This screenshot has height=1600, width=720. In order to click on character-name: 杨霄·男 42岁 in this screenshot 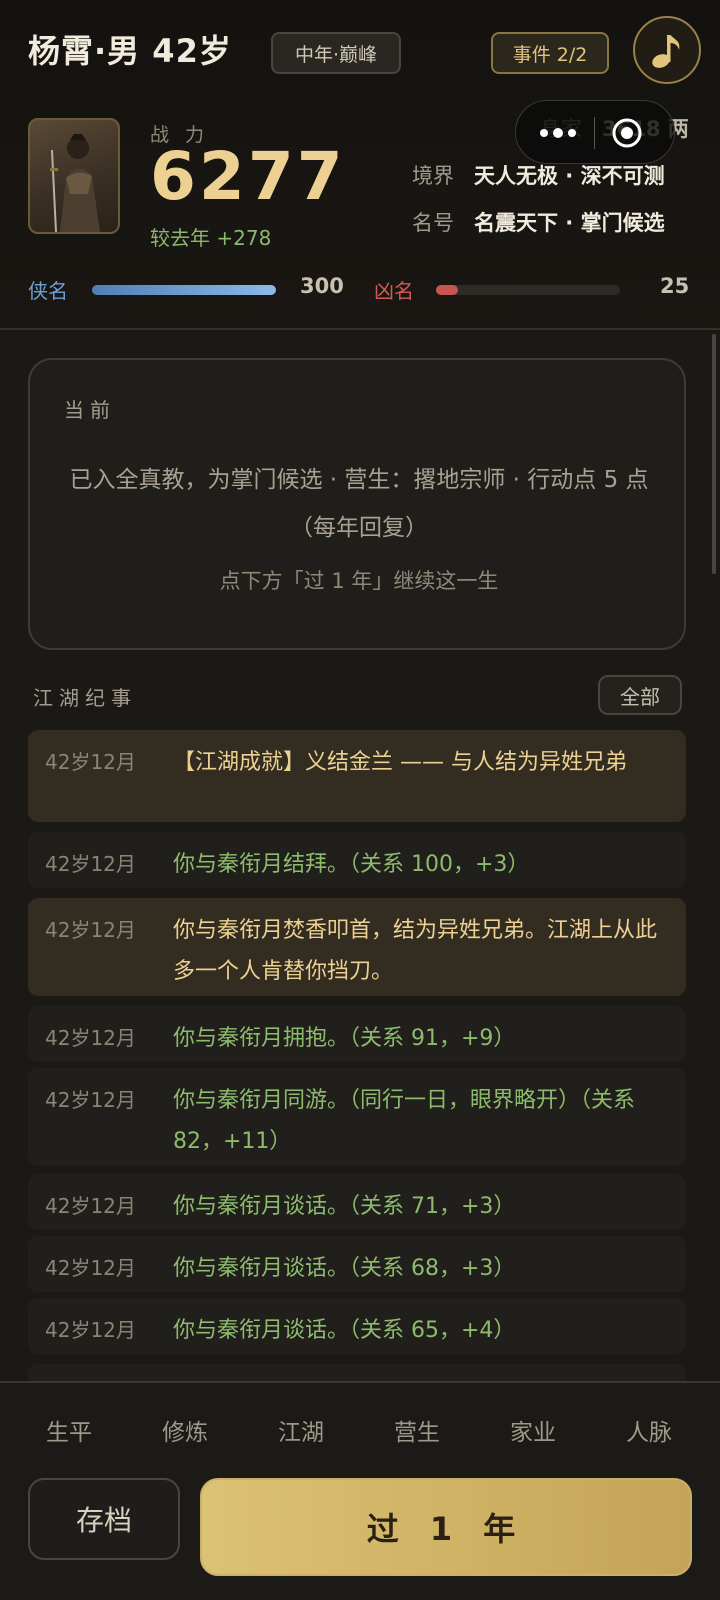, I will do `click(130, 51)`.